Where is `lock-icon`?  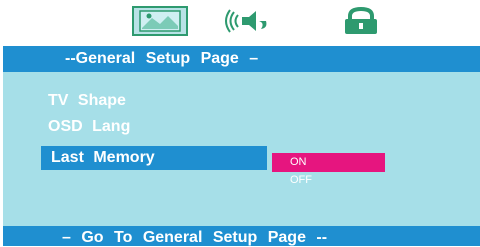 lock-icon is located at coordinates (361, 20).